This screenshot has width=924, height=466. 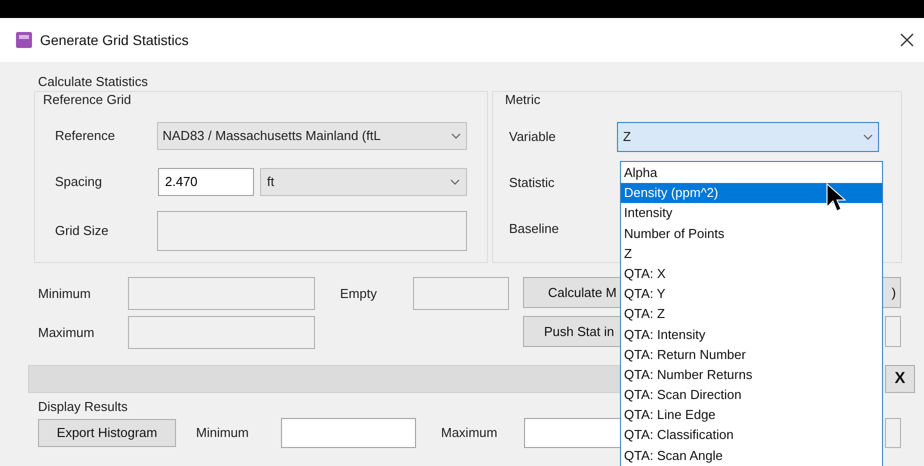 I want to click on dropdown-option: Intensity, so click(x=751, y=213).